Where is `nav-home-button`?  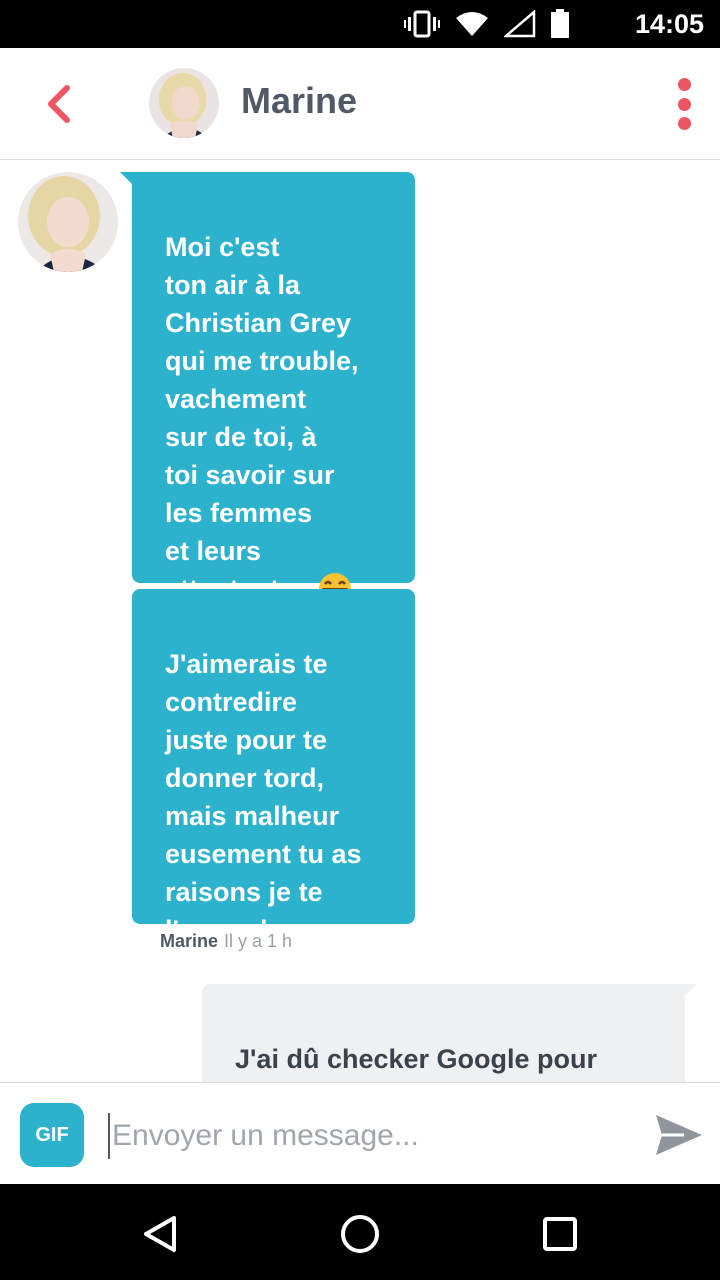 nav-home-button is located at coordinates (360, 1234).